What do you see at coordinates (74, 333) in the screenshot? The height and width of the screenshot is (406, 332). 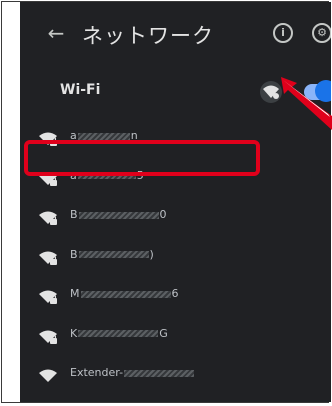 I see `network-name-prefix: K` at bounding box center [74, 333].